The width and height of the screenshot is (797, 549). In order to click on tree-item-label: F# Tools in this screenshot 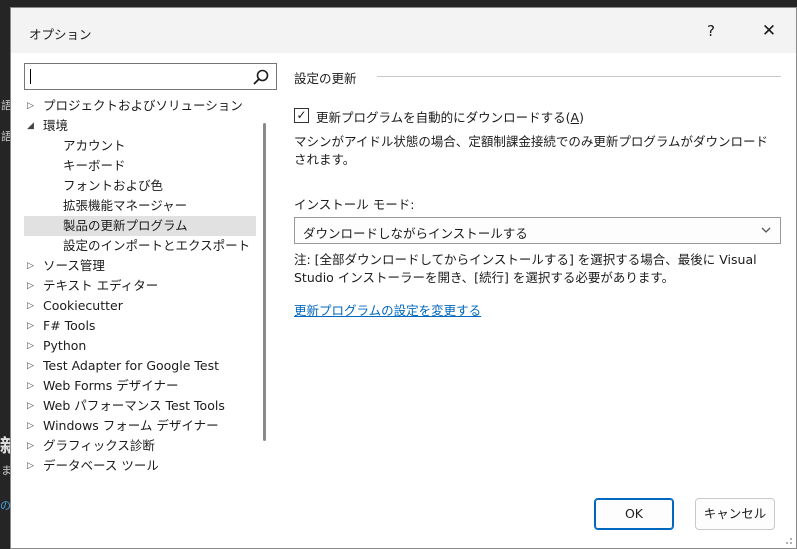, I will do `click(69, 325)`.